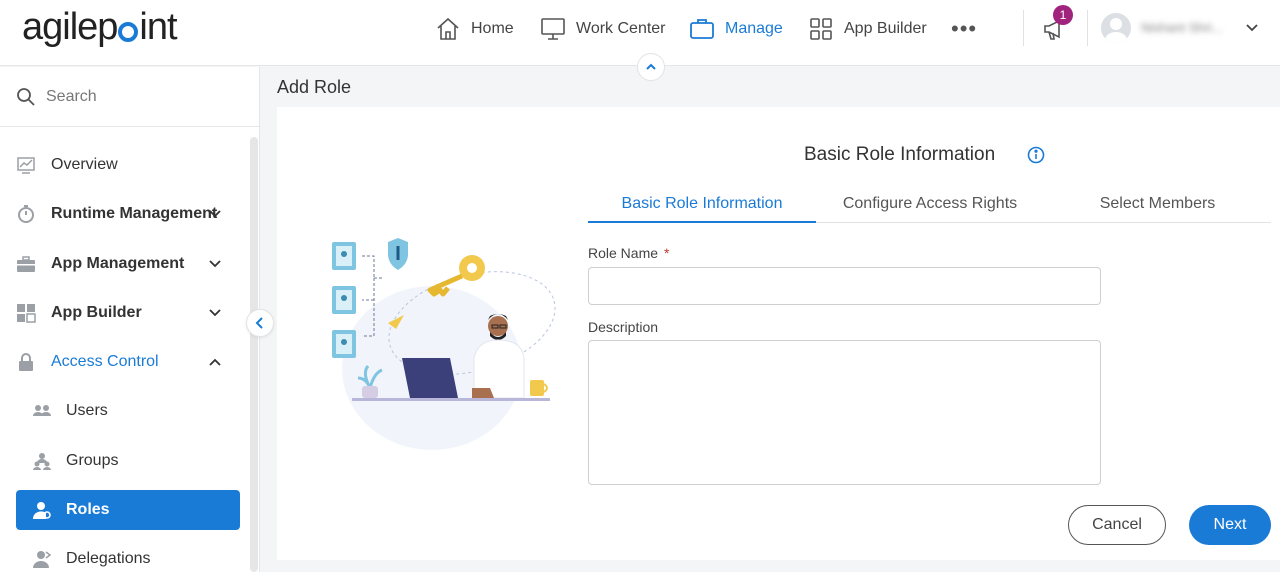  Describe the element at coordinates (92, 460) in the screenshot. I see `sidebar-item-label: Groups` at that location.